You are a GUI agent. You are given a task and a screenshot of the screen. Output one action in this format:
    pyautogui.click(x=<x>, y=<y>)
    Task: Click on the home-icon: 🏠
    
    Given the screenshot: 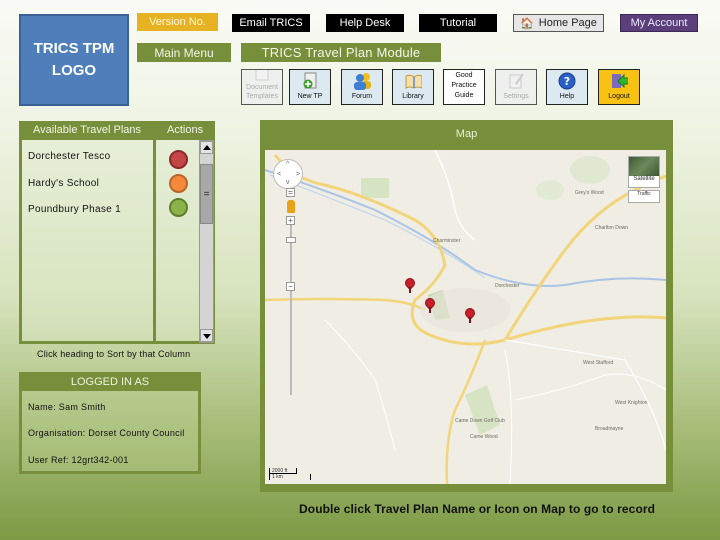 What is the action you would take?
    pyautogui.click(x=527, y=23)
    